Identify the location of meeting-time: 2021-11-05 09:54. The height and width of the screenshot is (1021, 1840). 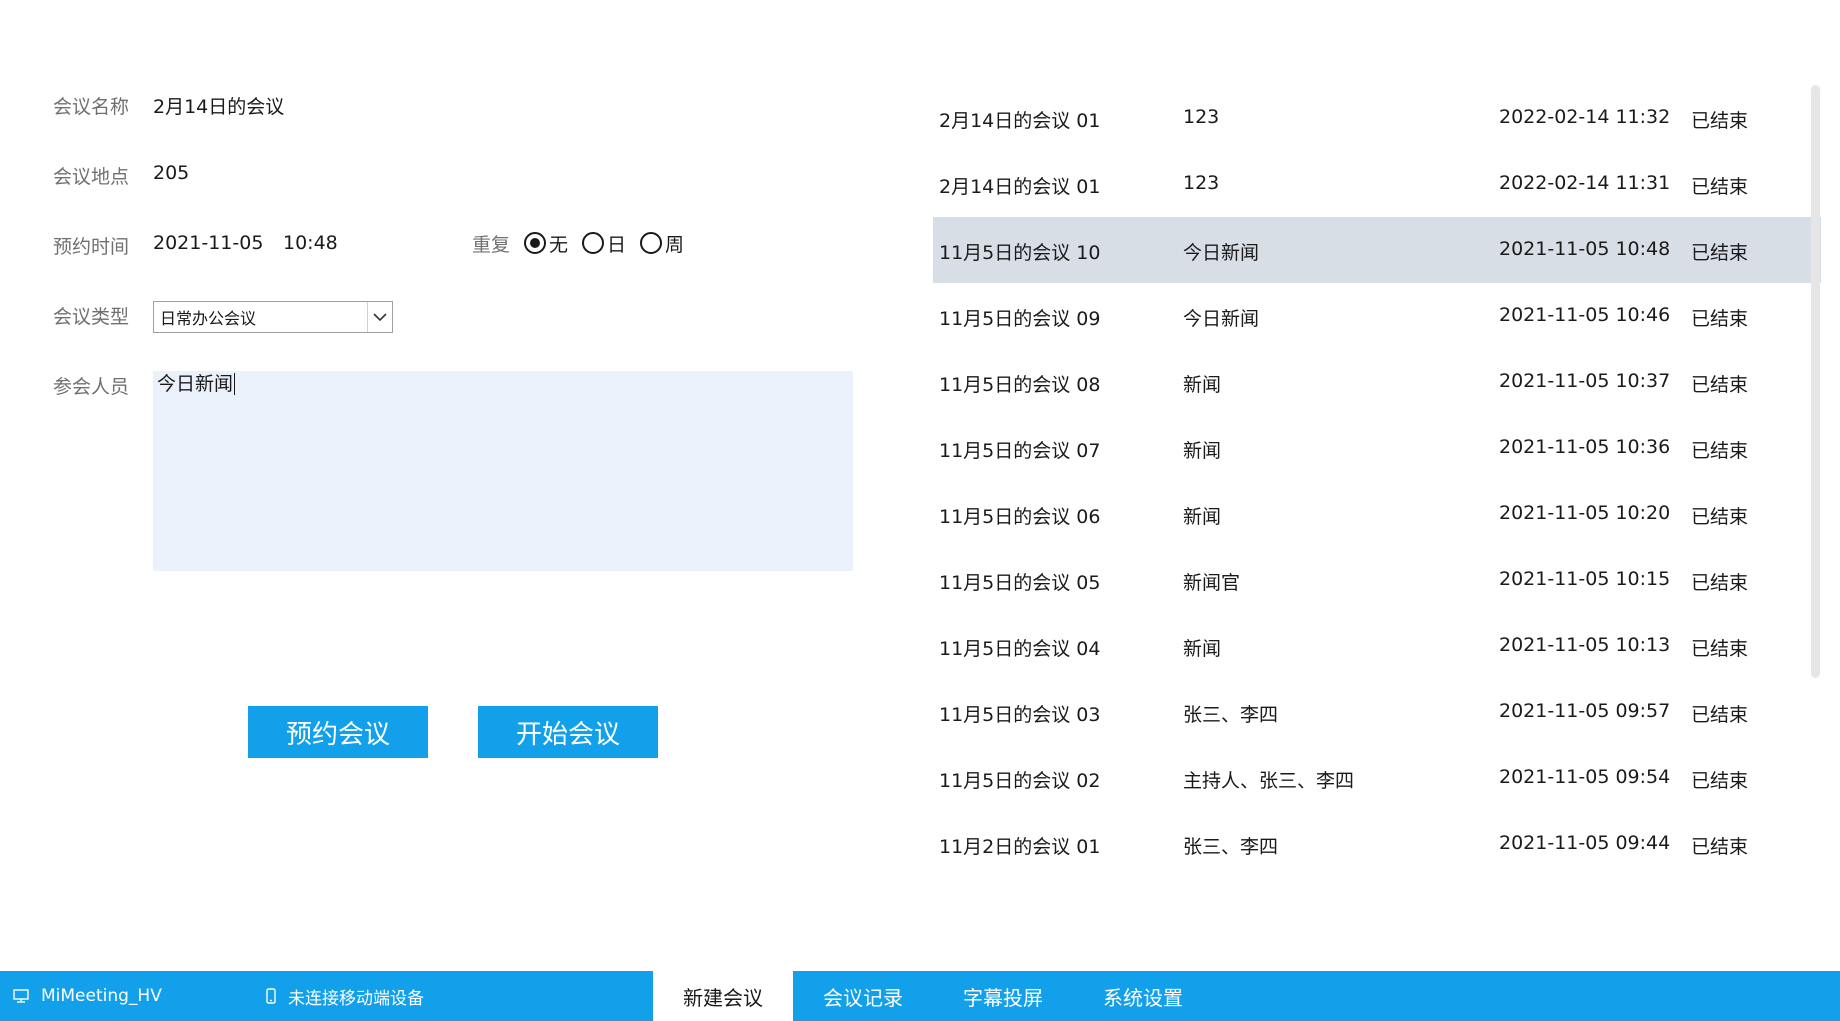
(1585, 777).